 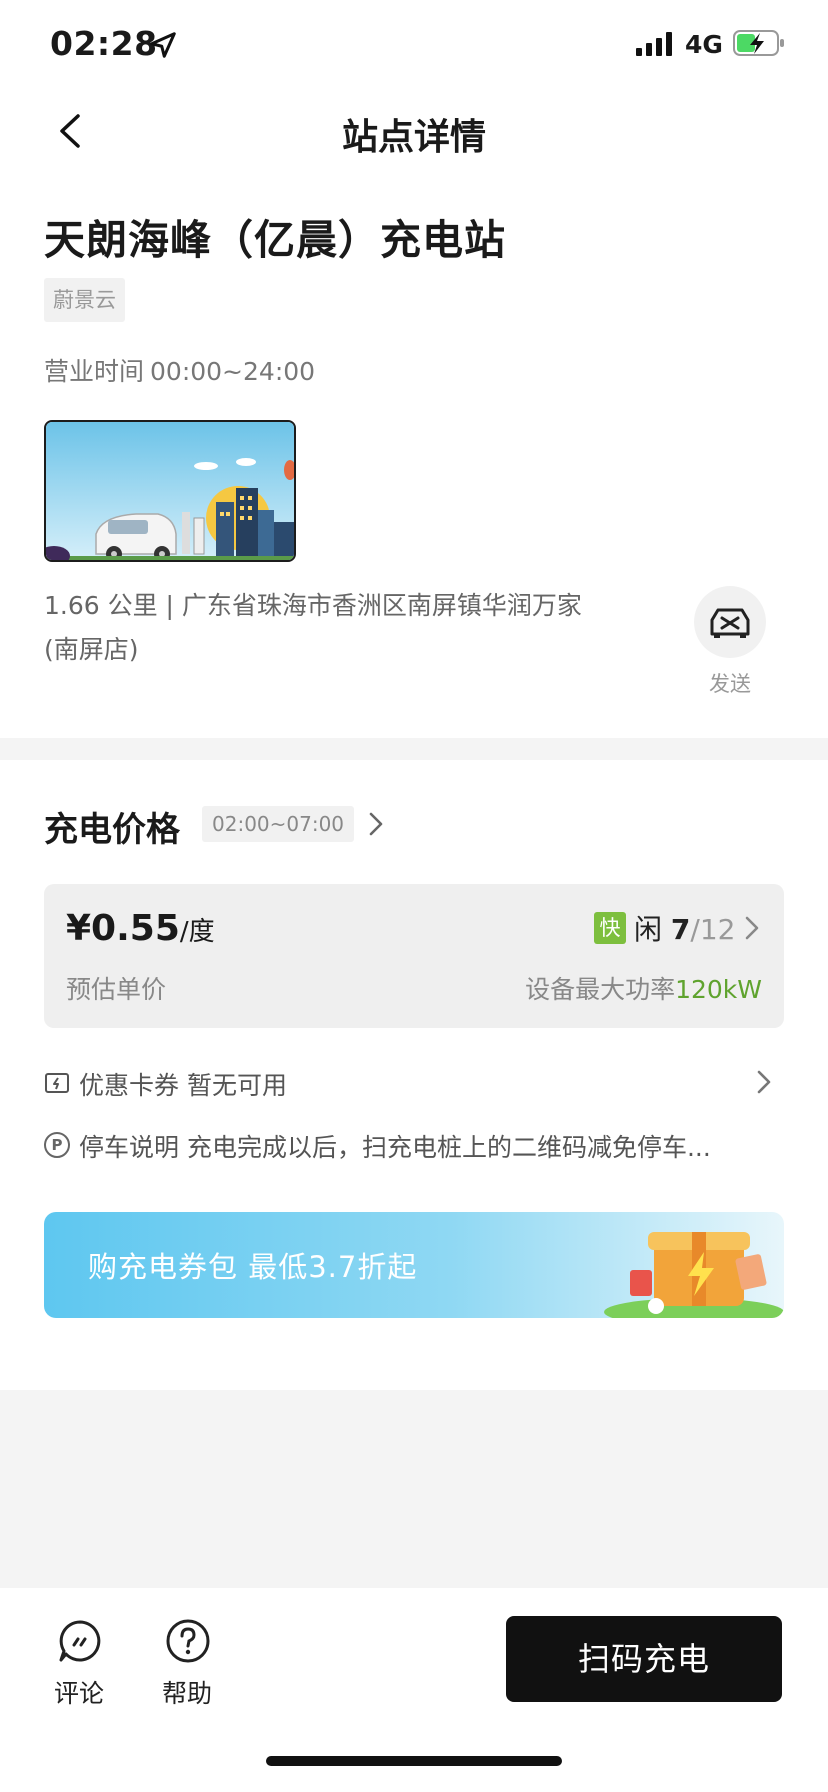 What do you see at coordinates (253, 1267) in the screenshot?
I see `banner-text: 购充电券包 最低3.7折起` at bounding box center [253, 1267].